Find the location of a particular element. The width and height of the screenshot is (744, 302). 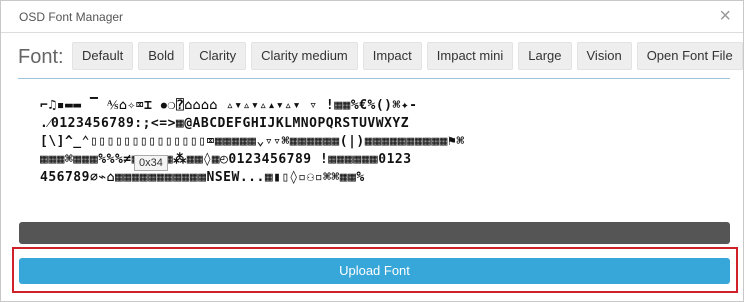

open-font-file-button: Open Font File is located at coordinates (689, 56).